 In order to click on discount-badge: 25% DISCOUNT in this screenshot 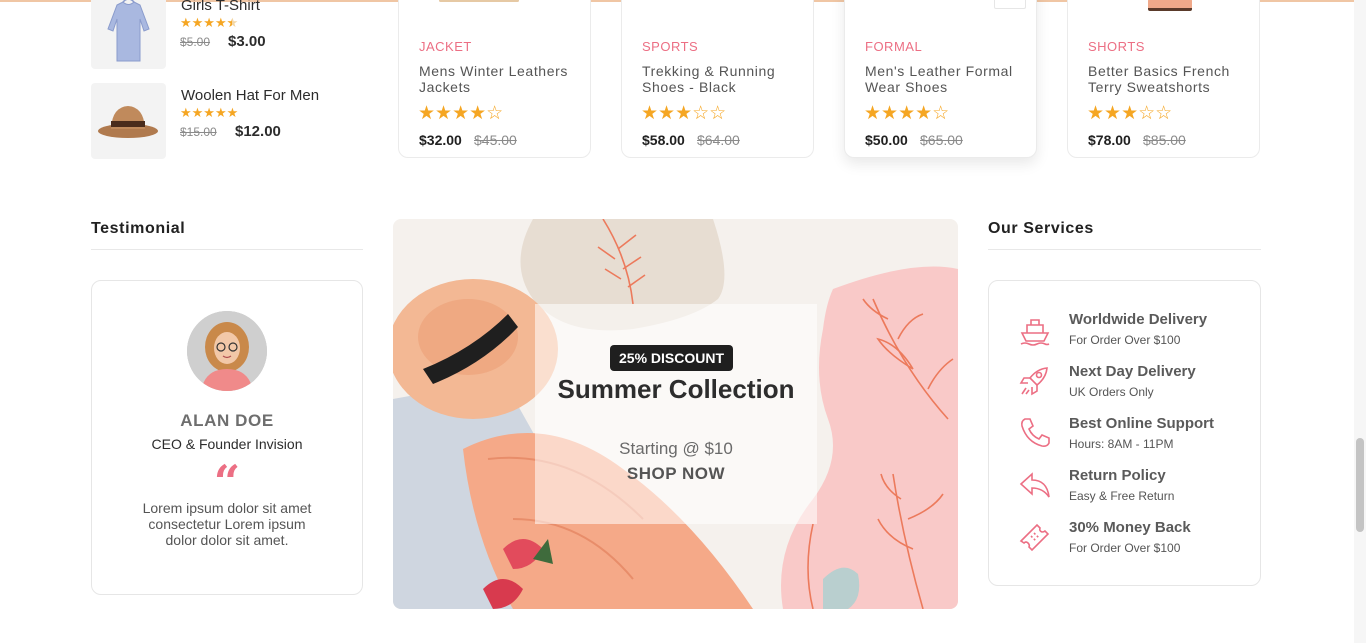, I will do `click(672, 358)`.